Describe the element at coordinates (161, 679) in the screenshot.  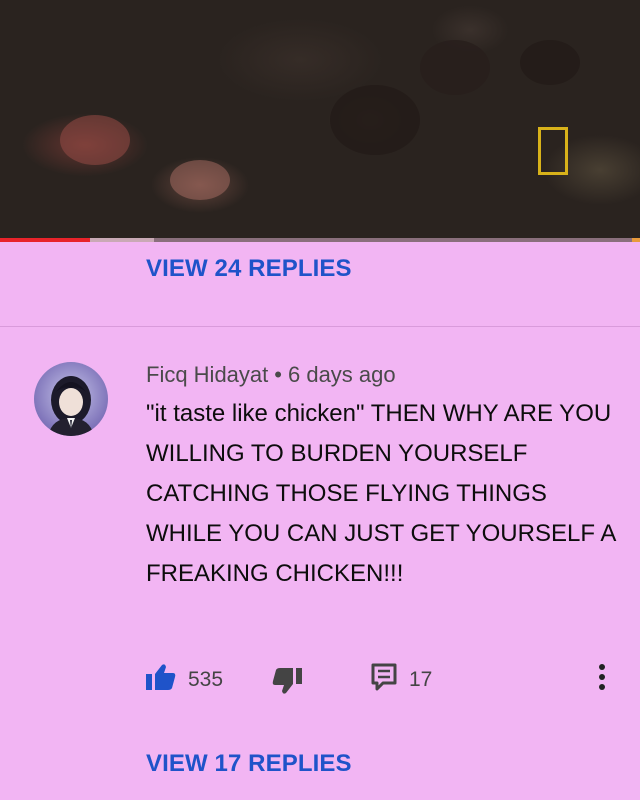
I see `thumbs-up-icon` at that location.